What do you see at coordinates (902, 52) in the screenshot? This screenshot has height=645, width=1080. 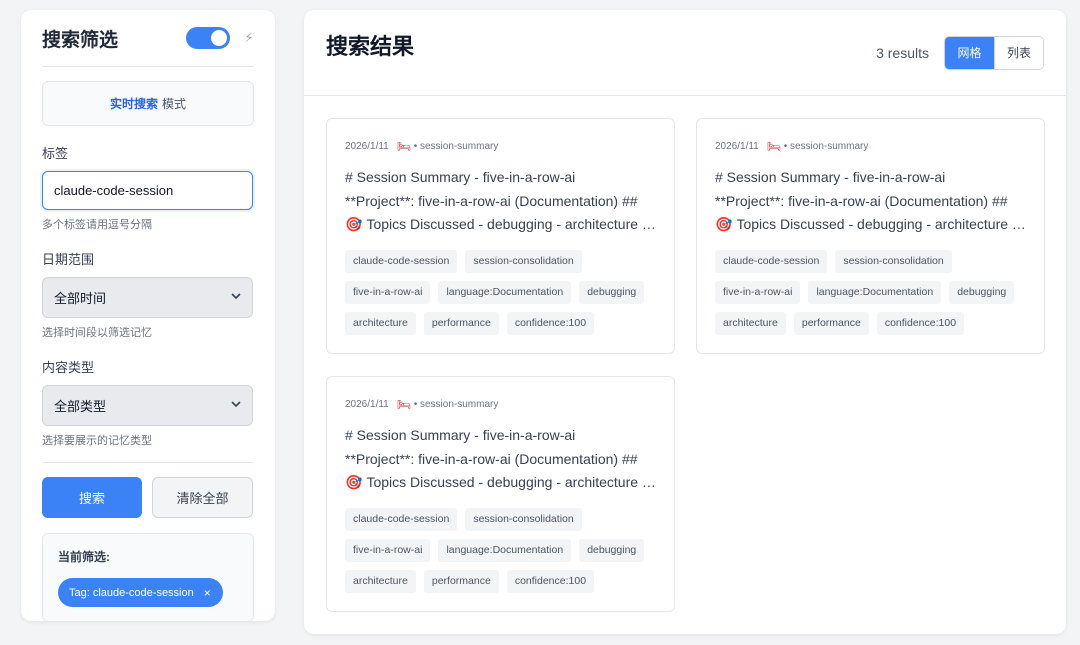 I see `results-count: 3 results` at bounding box center [902, 52].